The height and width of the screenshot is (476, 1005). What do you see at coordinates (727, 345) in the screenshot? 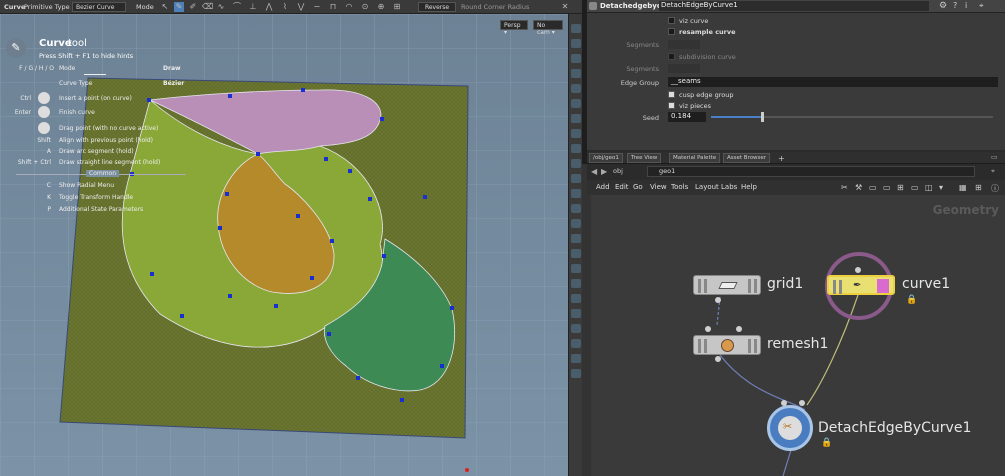
I see `remesh1-node` at bounding box center [727, 345].